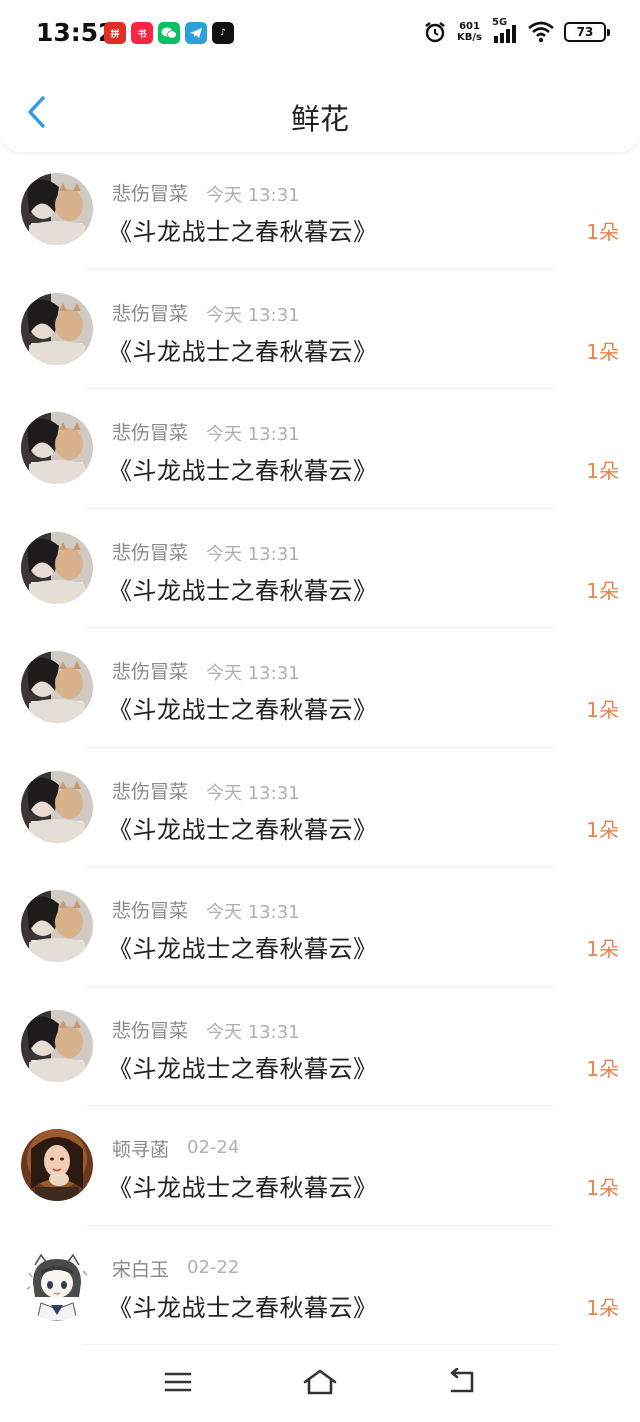 This screenshot has width=640, height=1422. I want to click on alarm-icon, so click(435, 32).